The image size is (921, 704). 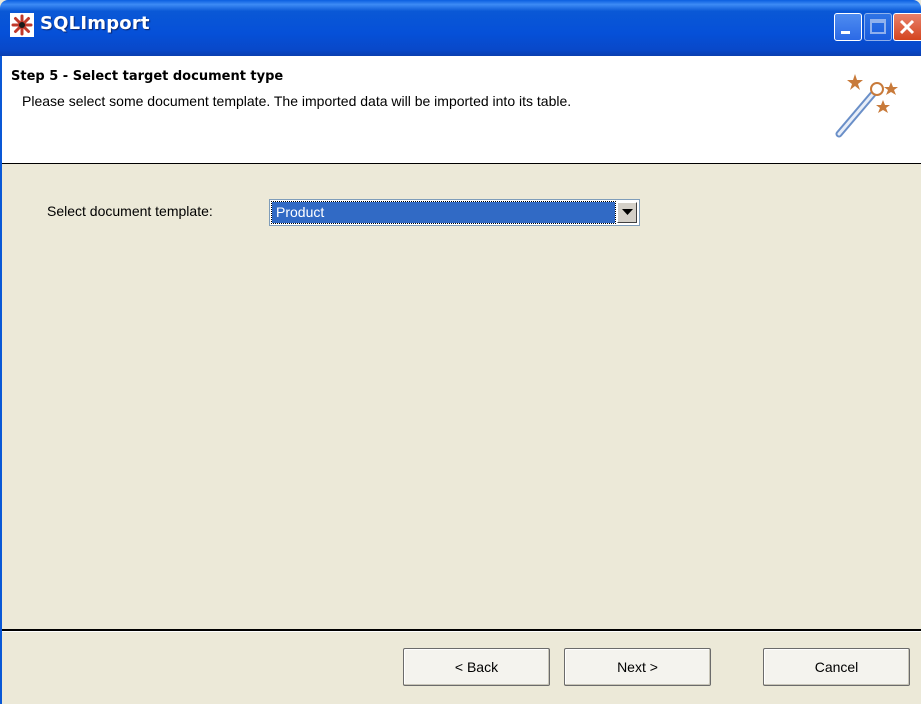 I want to click on close-icon, so click(x=907, y=27).